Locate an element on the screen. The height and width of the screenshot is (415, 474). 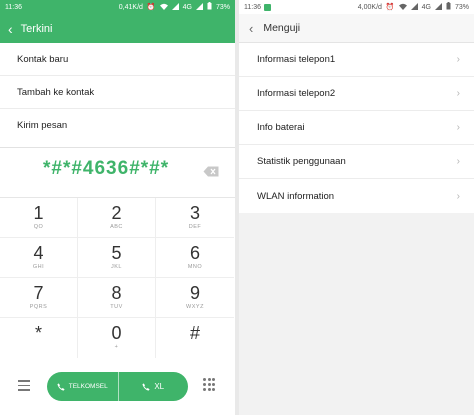
key-digit: 5 is located at coordinates (116, 253).